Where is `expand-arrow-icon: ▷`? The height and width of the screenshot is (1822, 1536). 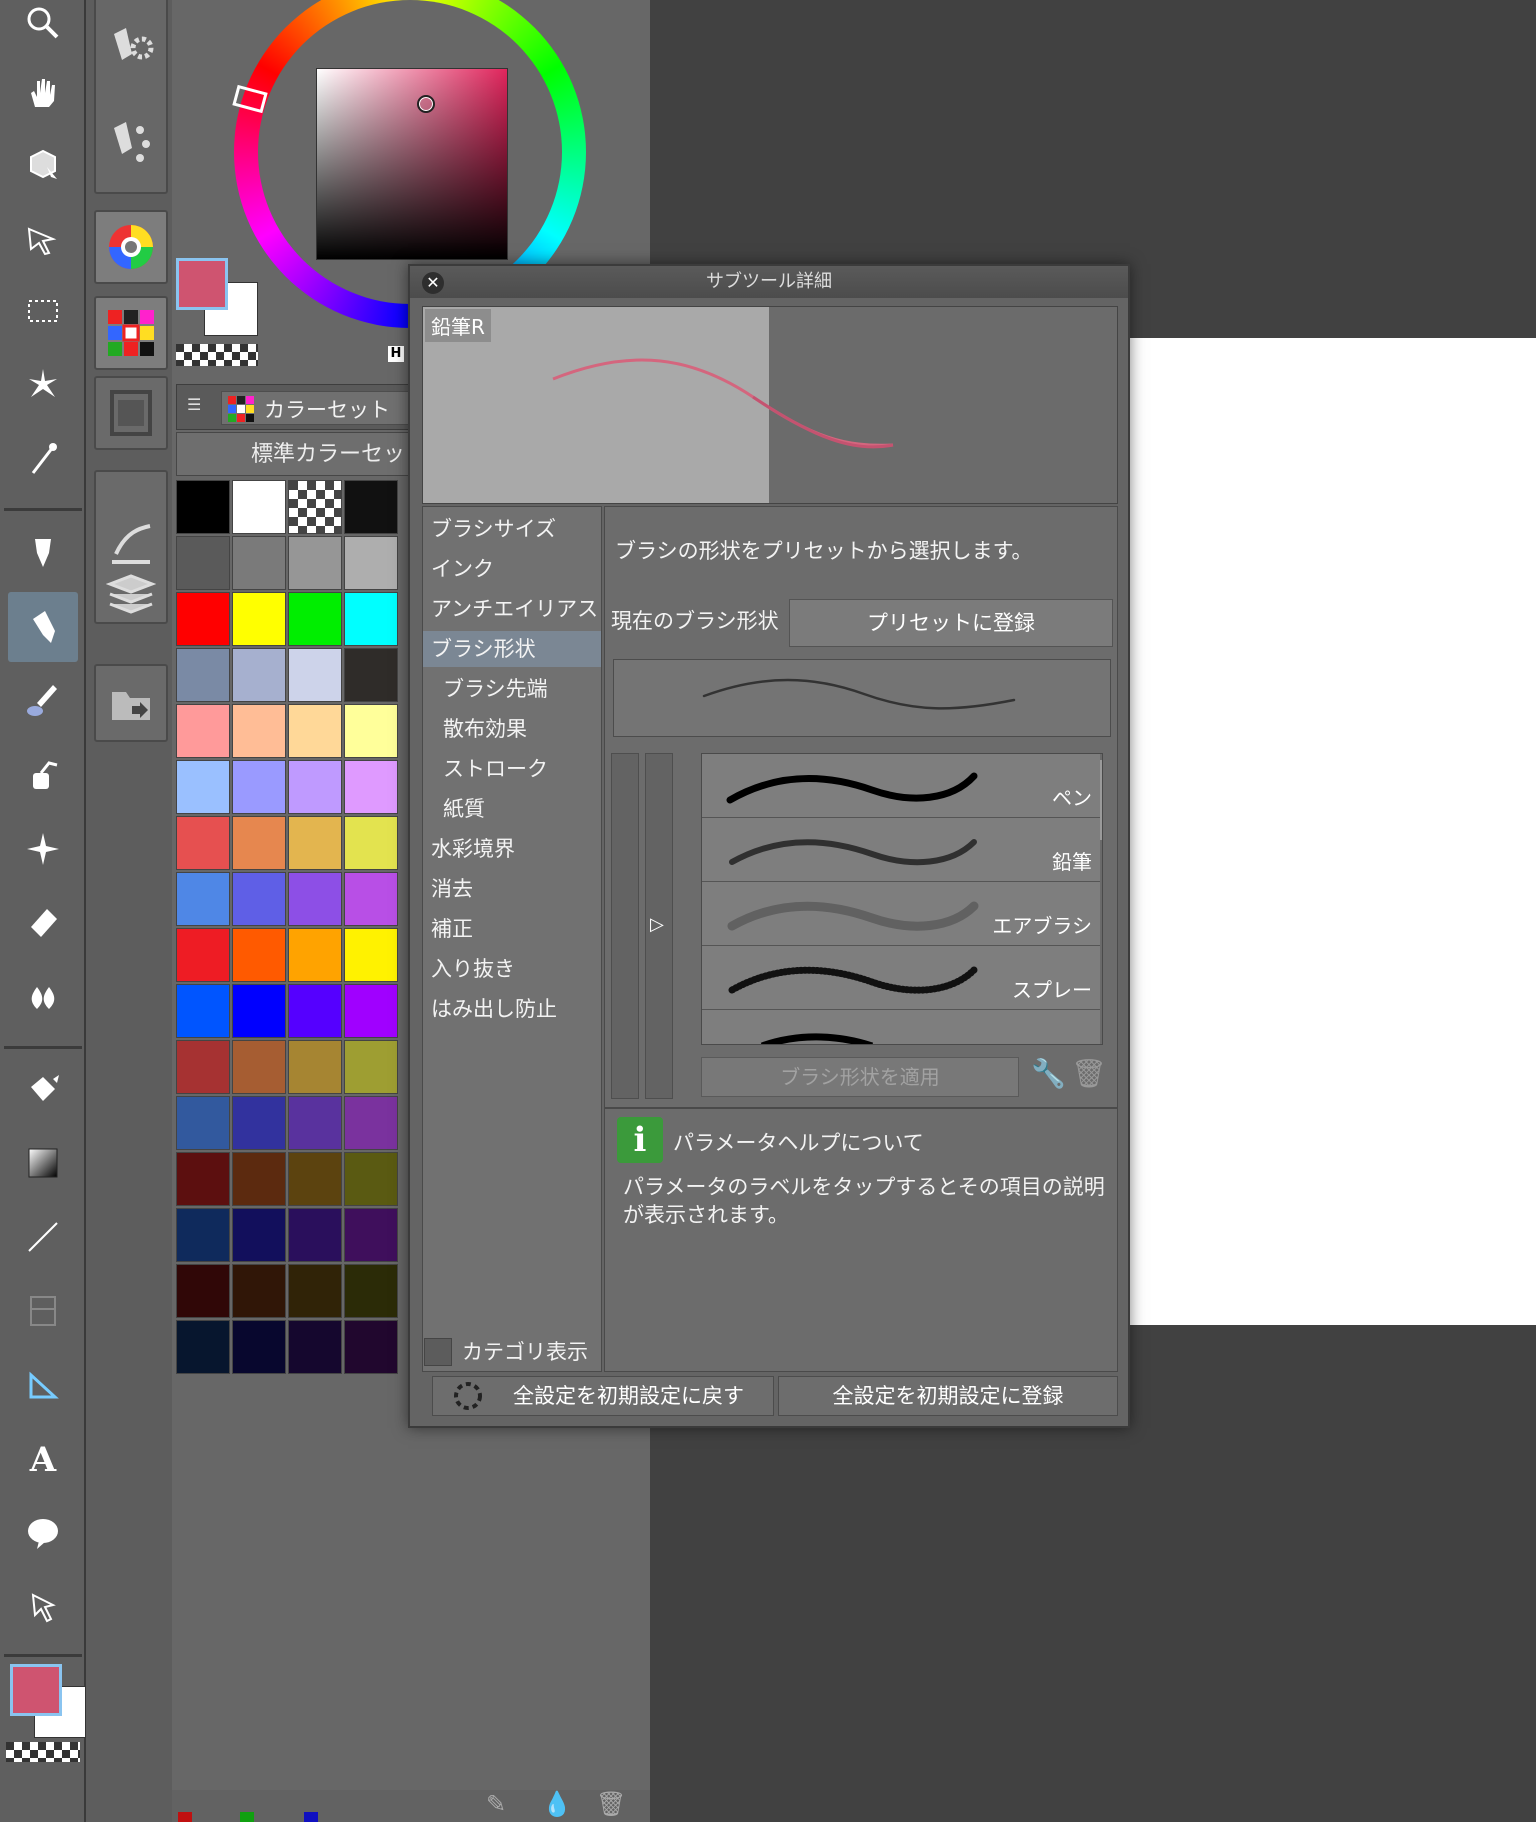
expand-arrow-icon: ▷ is located at coordinates (657, 924).